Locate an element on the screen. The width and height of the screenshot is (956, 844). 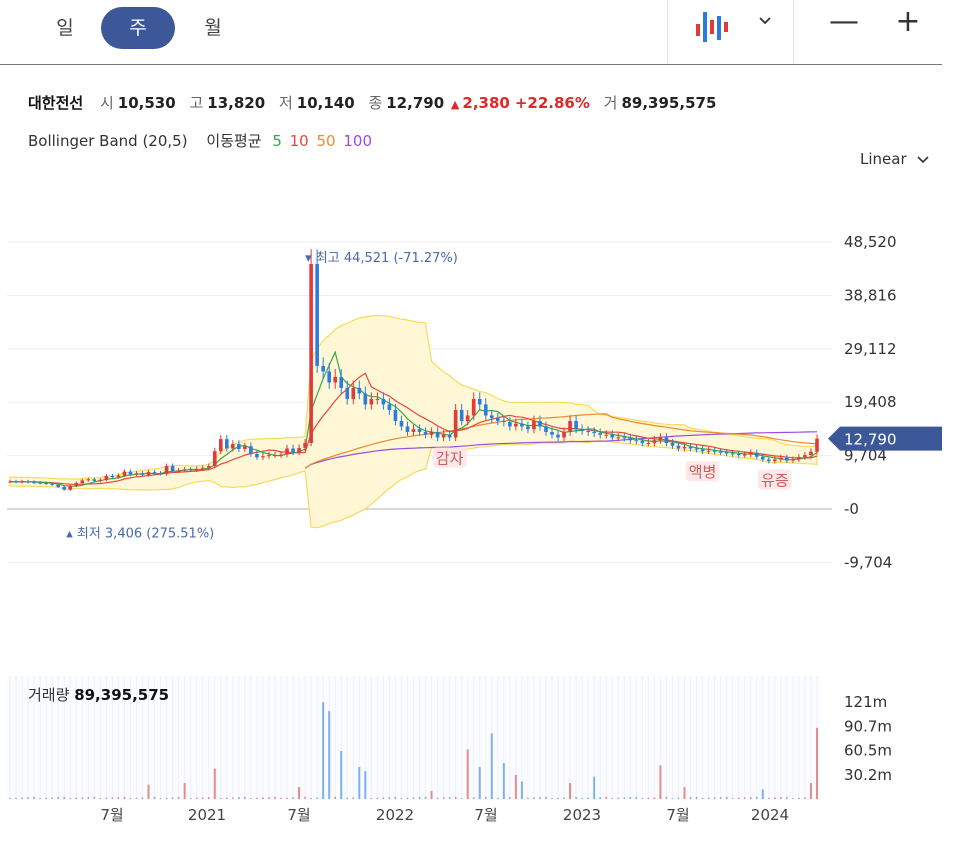
volume-tick-label: 90.7m is located at coordinates (868, 726).